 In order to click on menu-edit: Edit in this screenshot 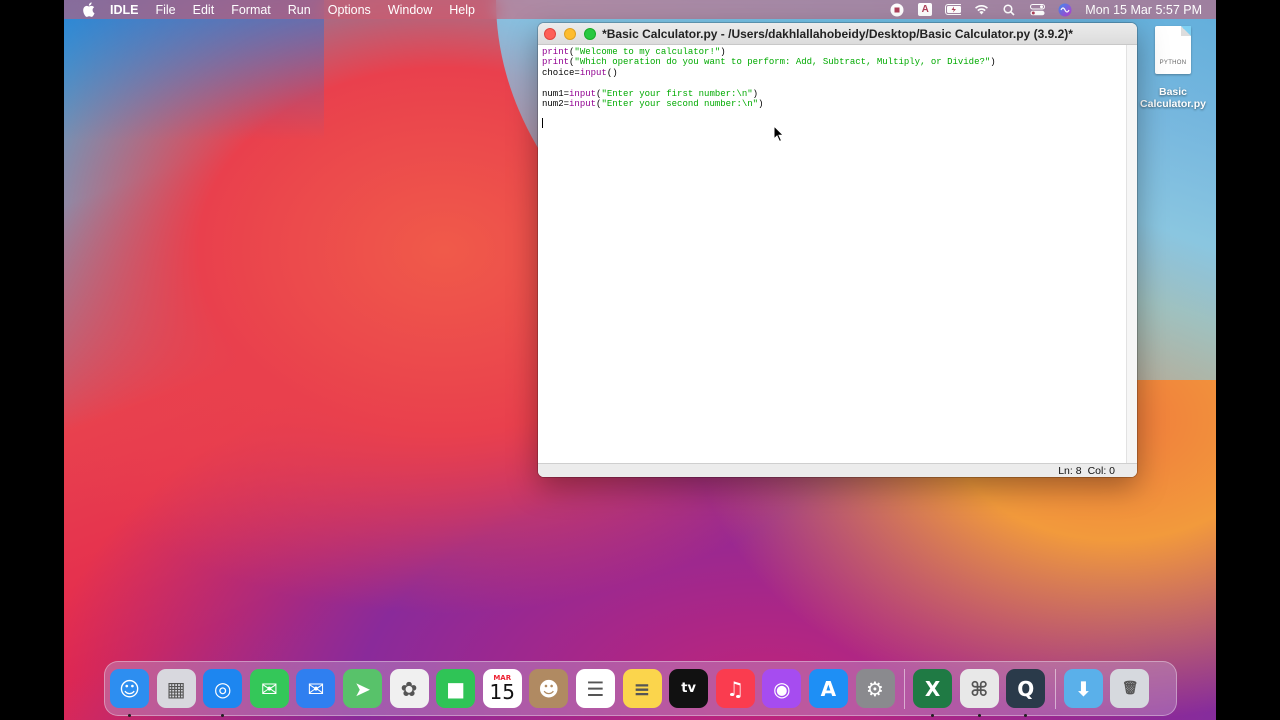, I will do `click(204, 10)`.